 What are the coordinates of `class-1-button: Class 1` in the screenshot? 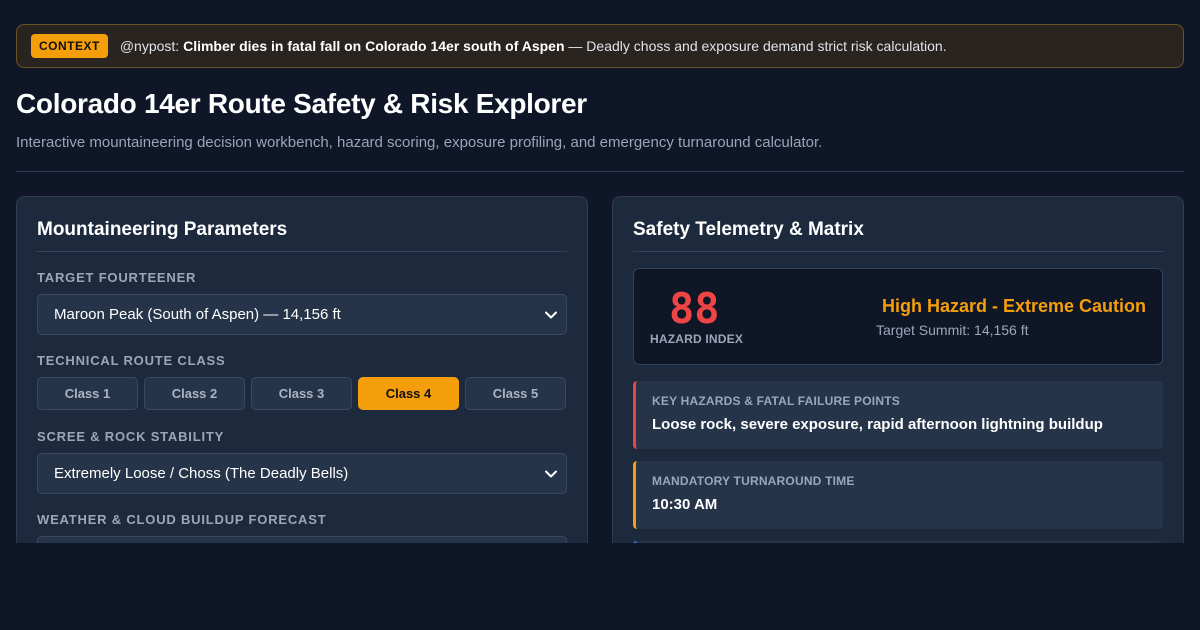 It's located at (87, 393).